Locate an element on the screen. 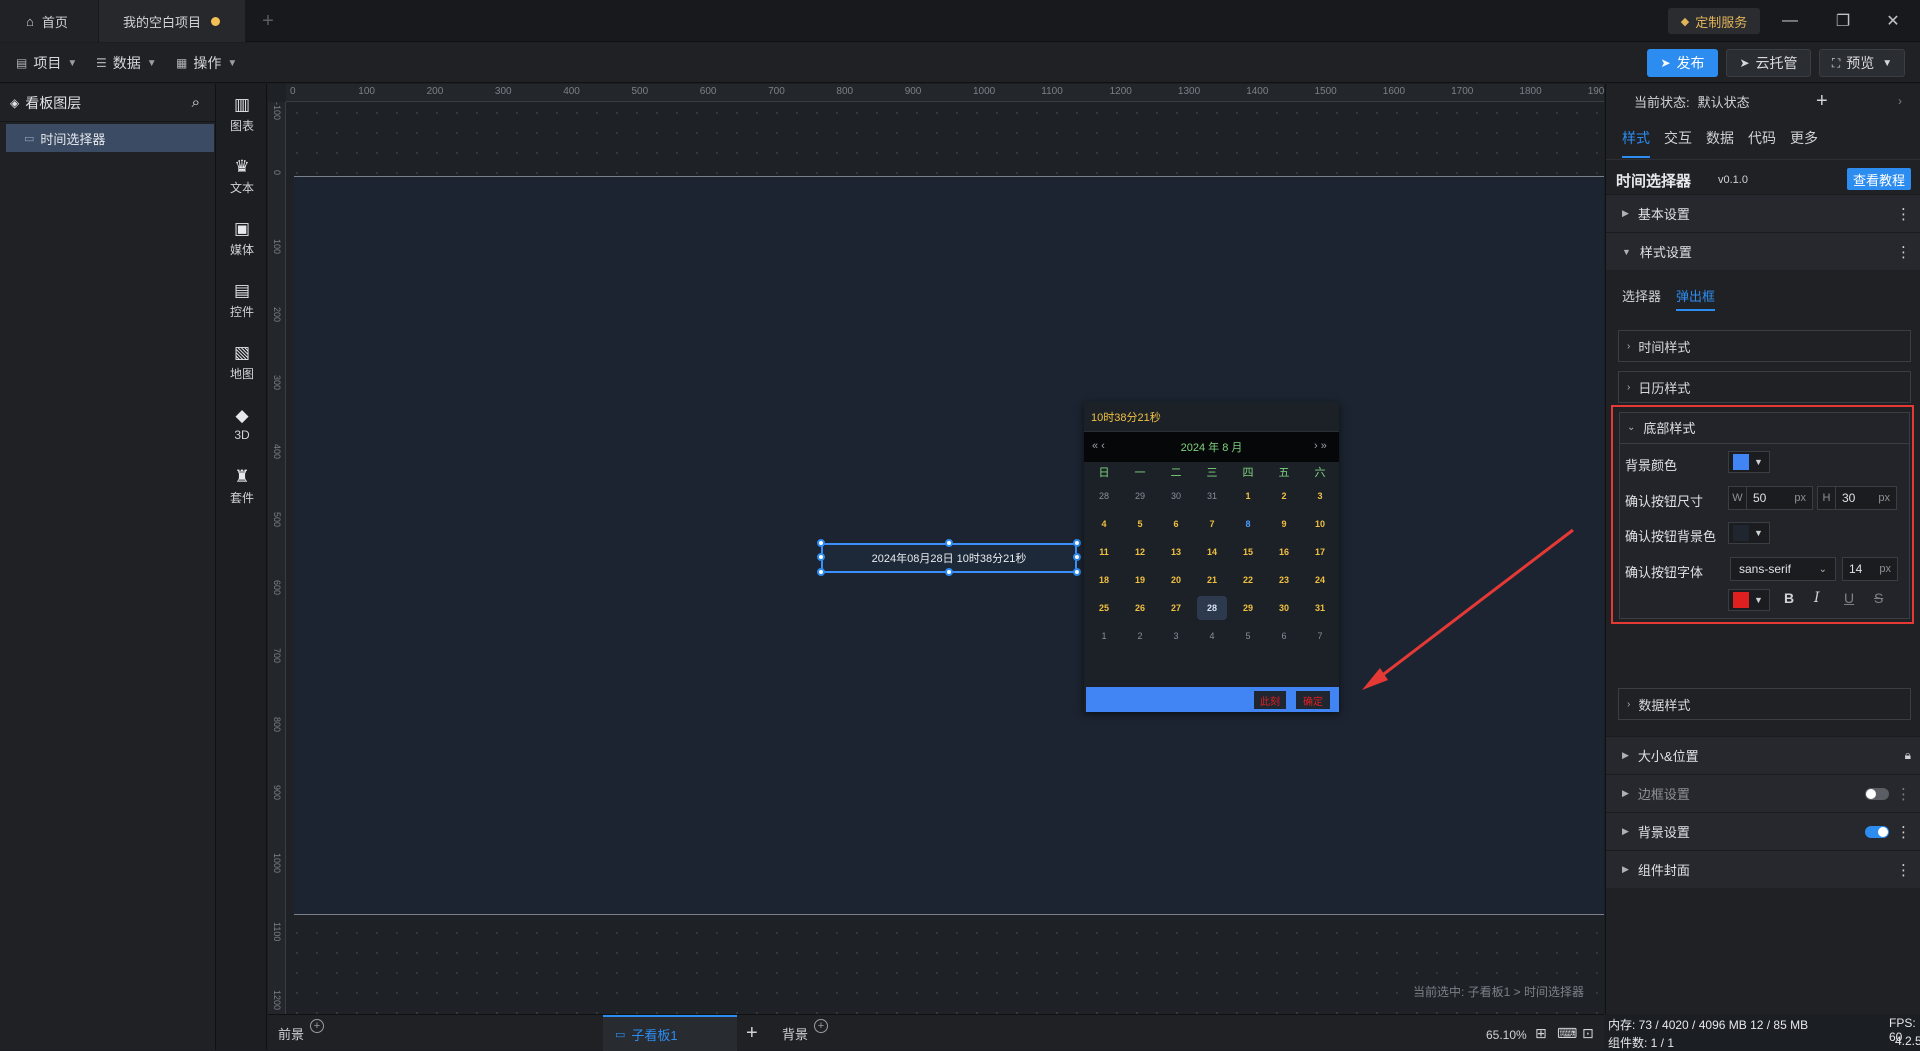  tab-project: 我的空白项目 is located at coordinates (172, 21).